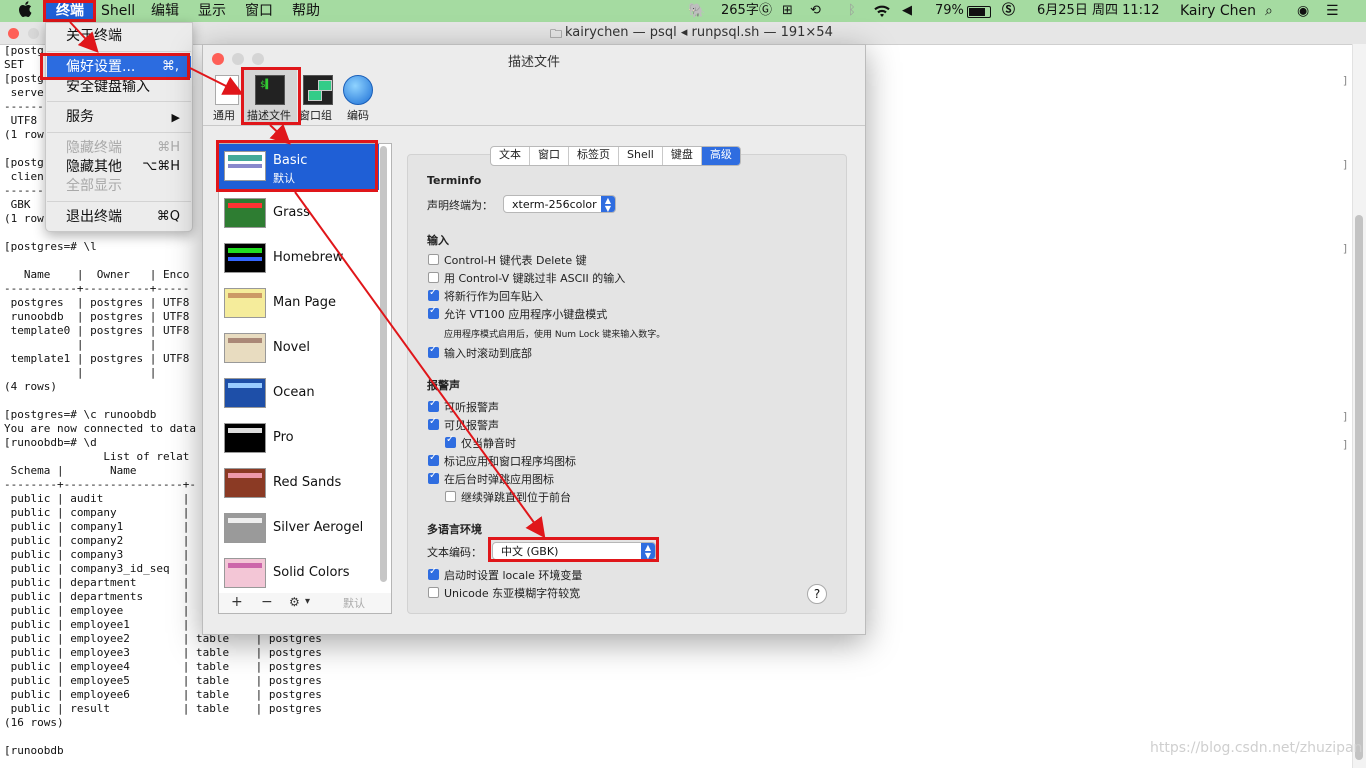 This screenshot has height=768, width=1366. I want to click on menu-item-secure-keyboard: 安全键盘输入, so click(108, 87).